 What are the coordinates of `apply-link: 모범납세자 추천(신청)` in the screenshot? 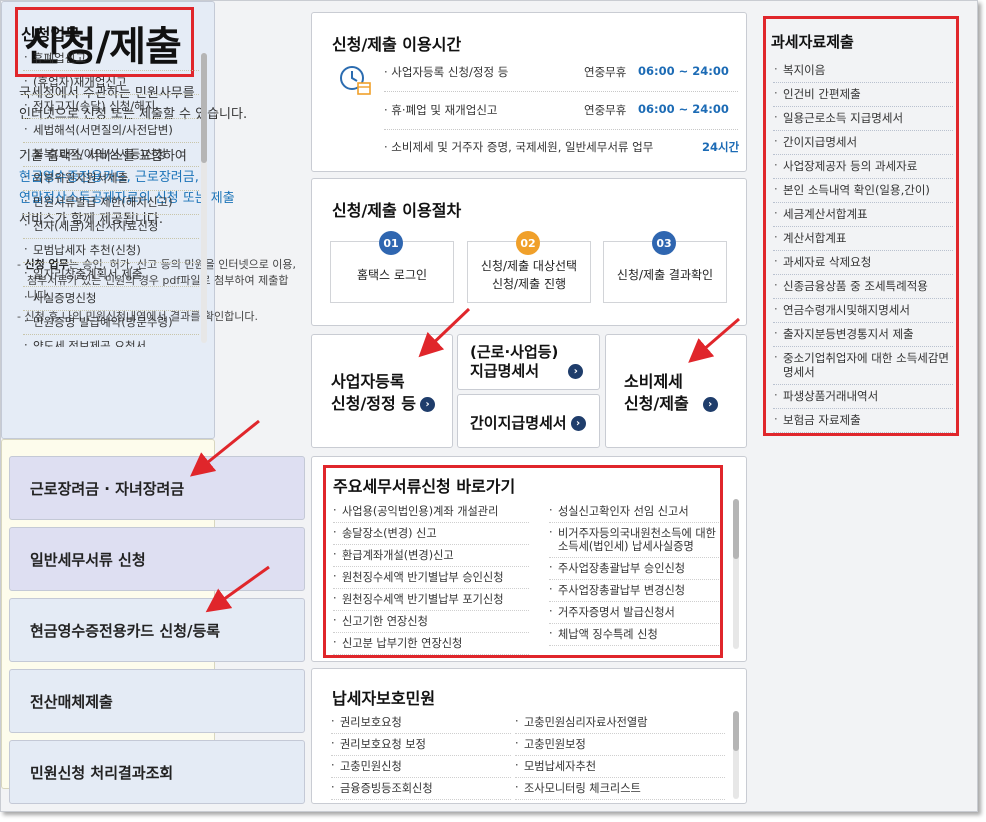 It's located at (111, 251).